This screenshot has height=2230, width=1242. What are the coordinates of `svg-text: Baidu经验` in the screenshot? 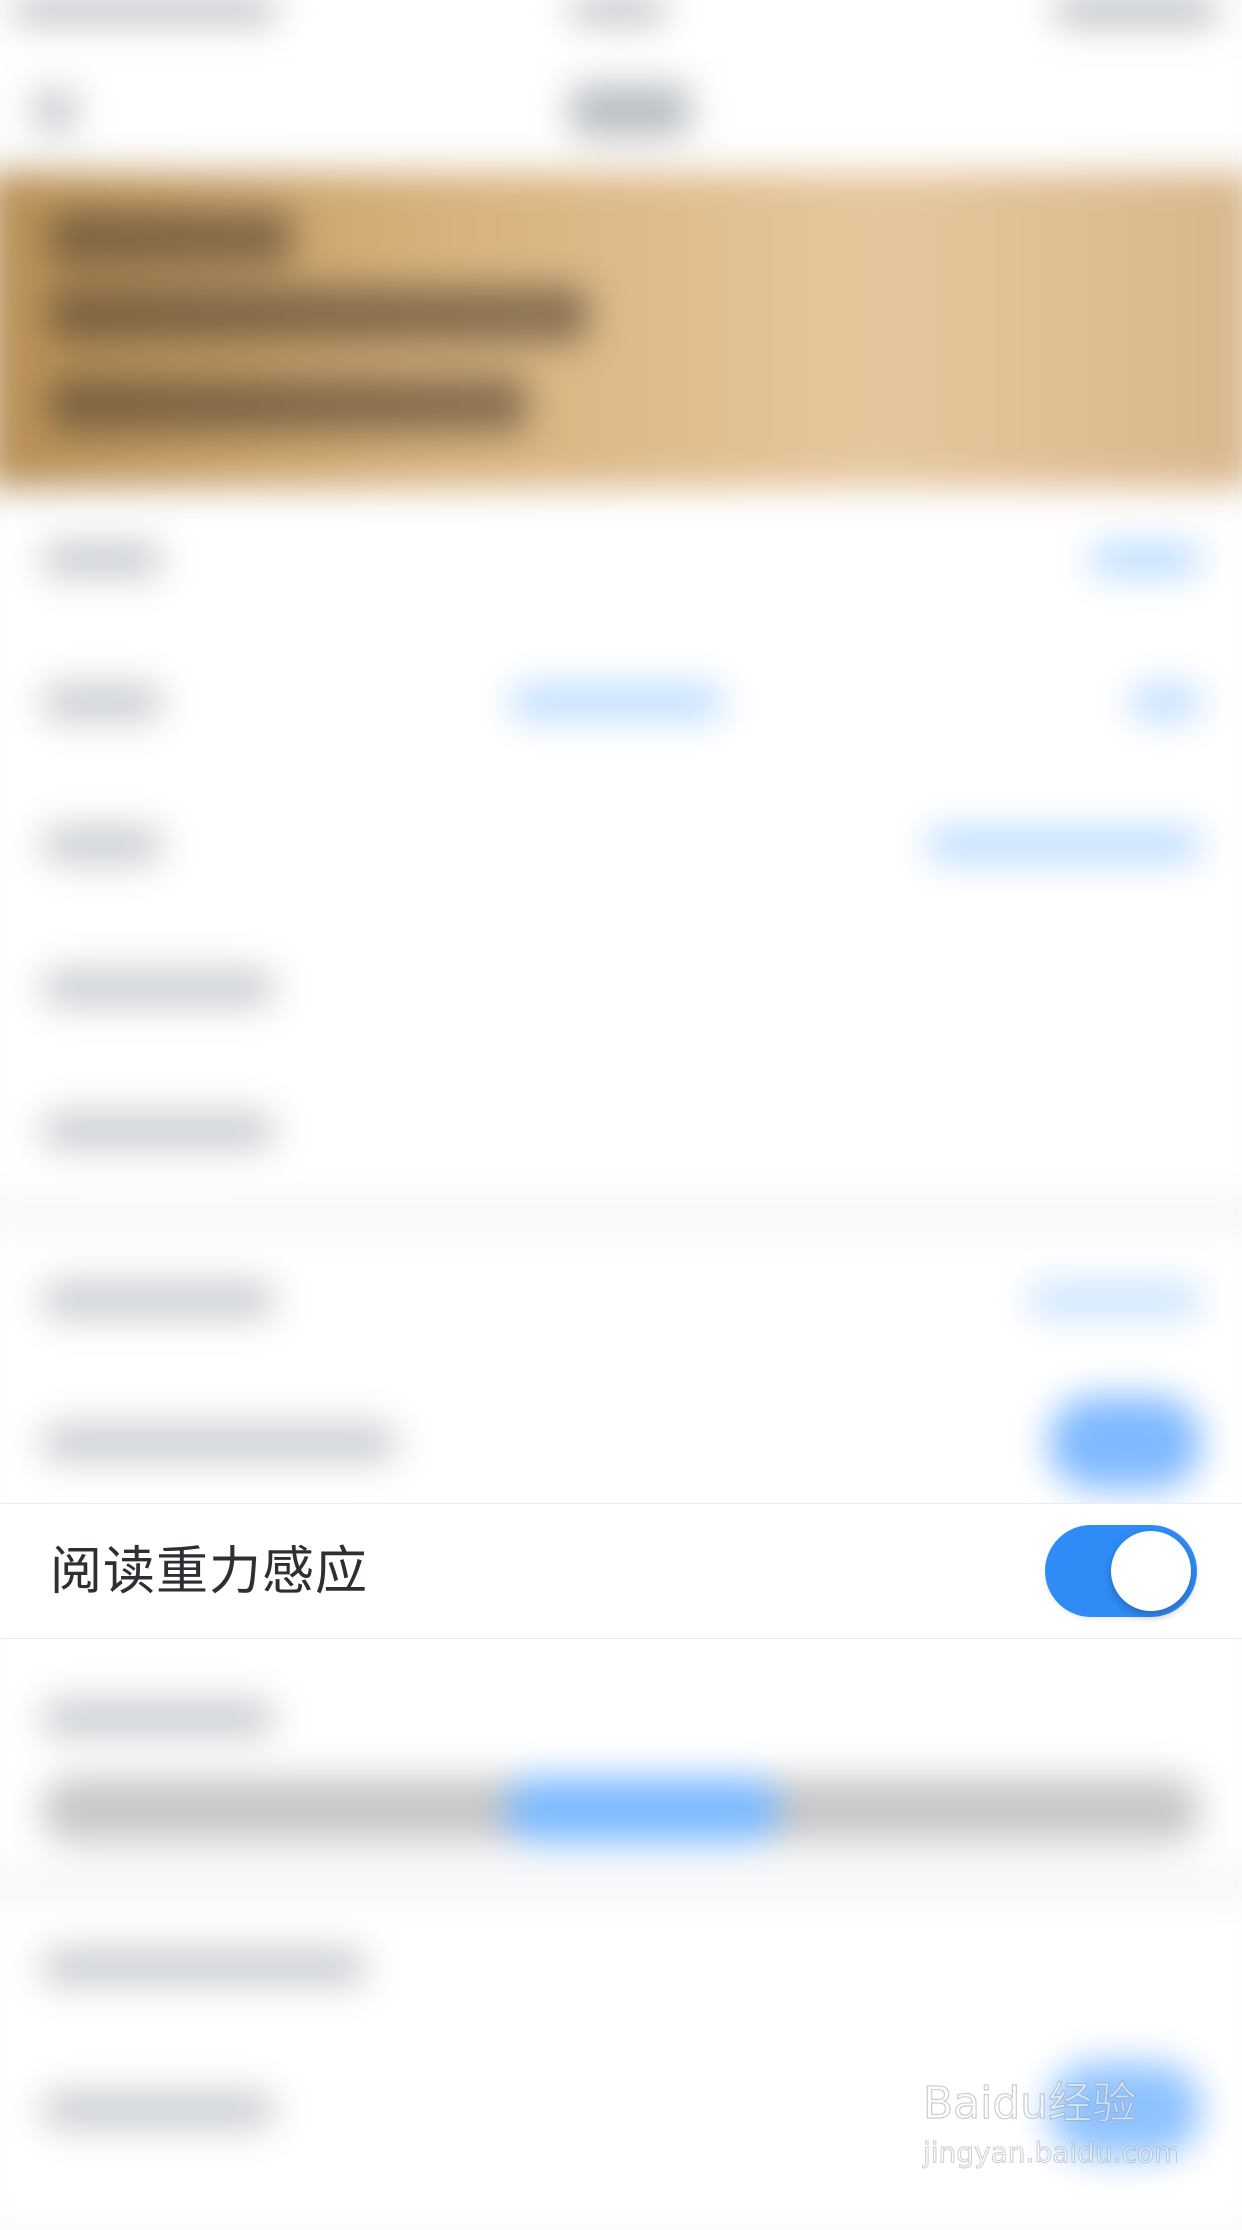 It's located at (1029, 2103).